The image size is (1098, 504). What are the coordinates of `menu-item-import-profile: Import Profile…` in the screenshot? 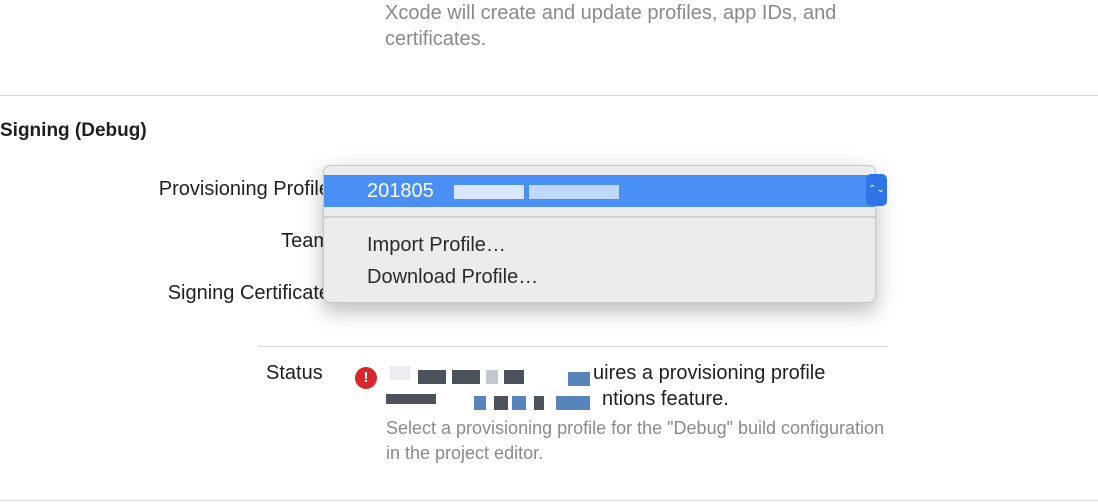 It's located at (436, 245).